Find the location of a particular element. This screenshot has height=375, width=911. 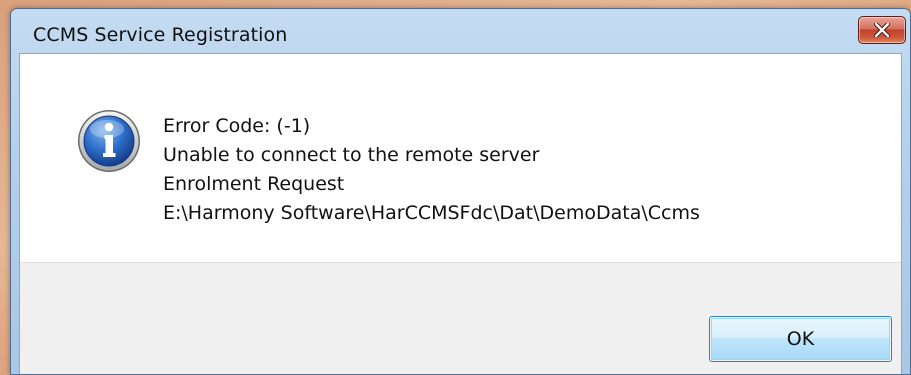

title-bar: CCMS Service Registration is located at coordinates (460, 32).